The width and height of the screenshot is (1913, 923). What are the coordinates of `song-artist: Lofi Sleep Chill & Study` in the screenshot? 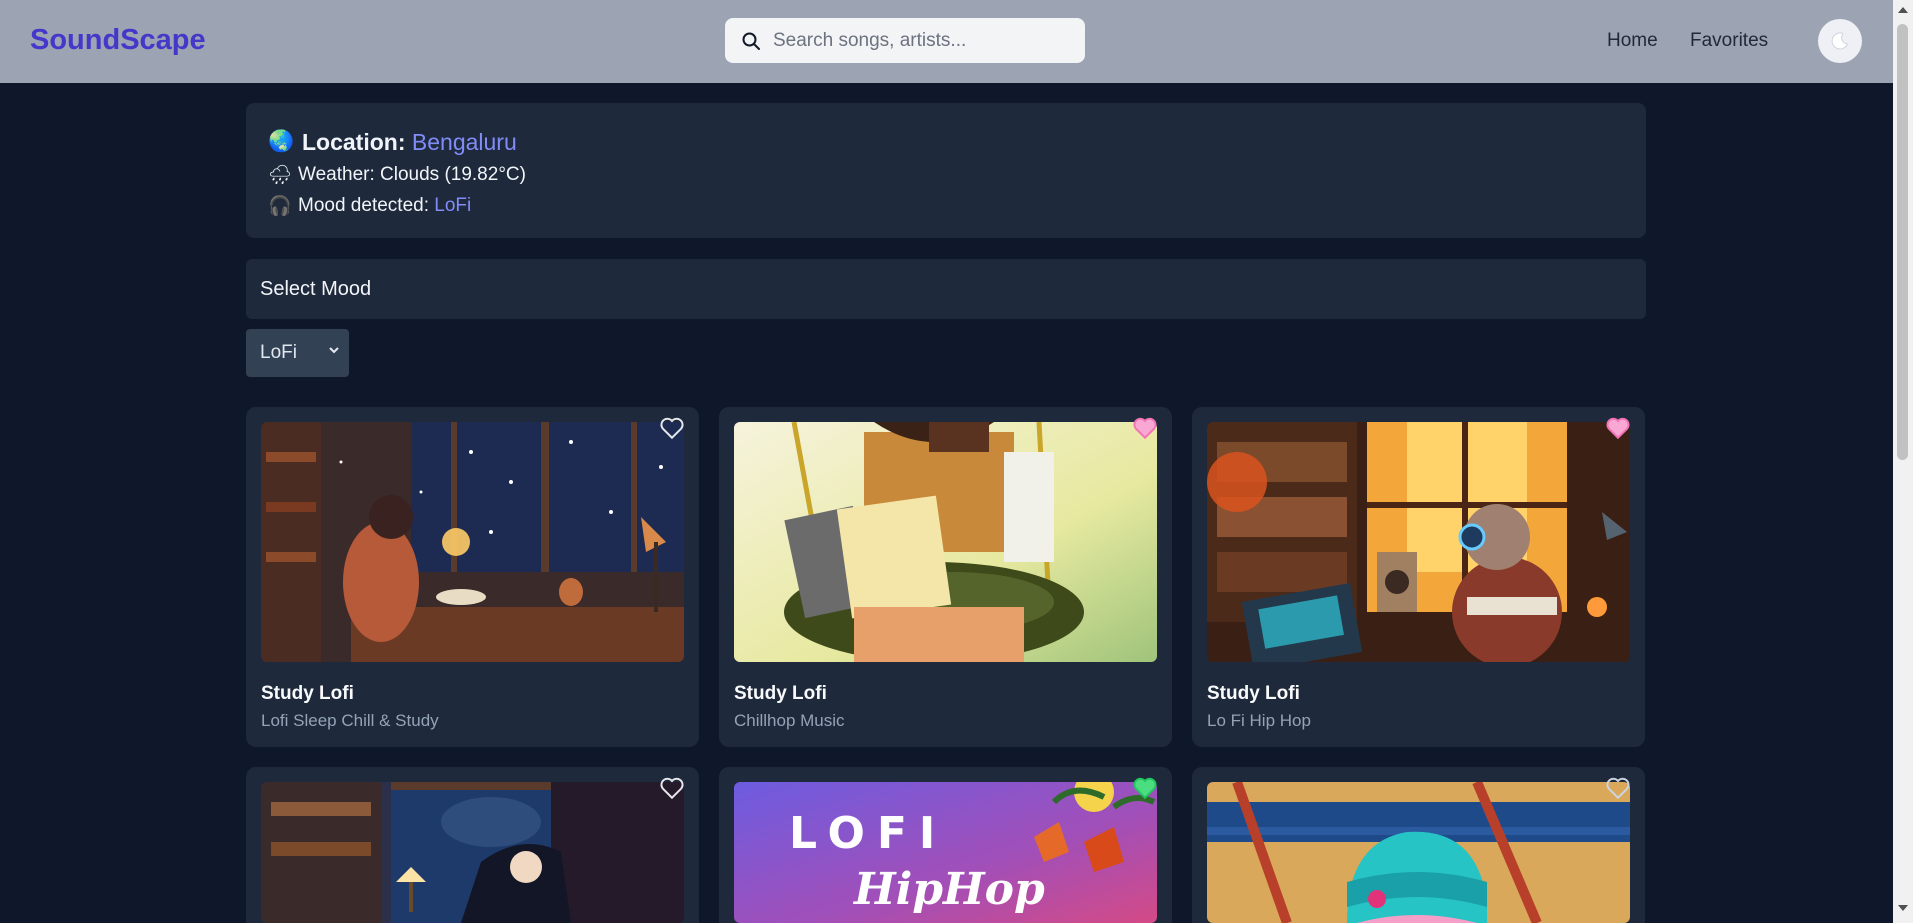 It's located at (350, 720).